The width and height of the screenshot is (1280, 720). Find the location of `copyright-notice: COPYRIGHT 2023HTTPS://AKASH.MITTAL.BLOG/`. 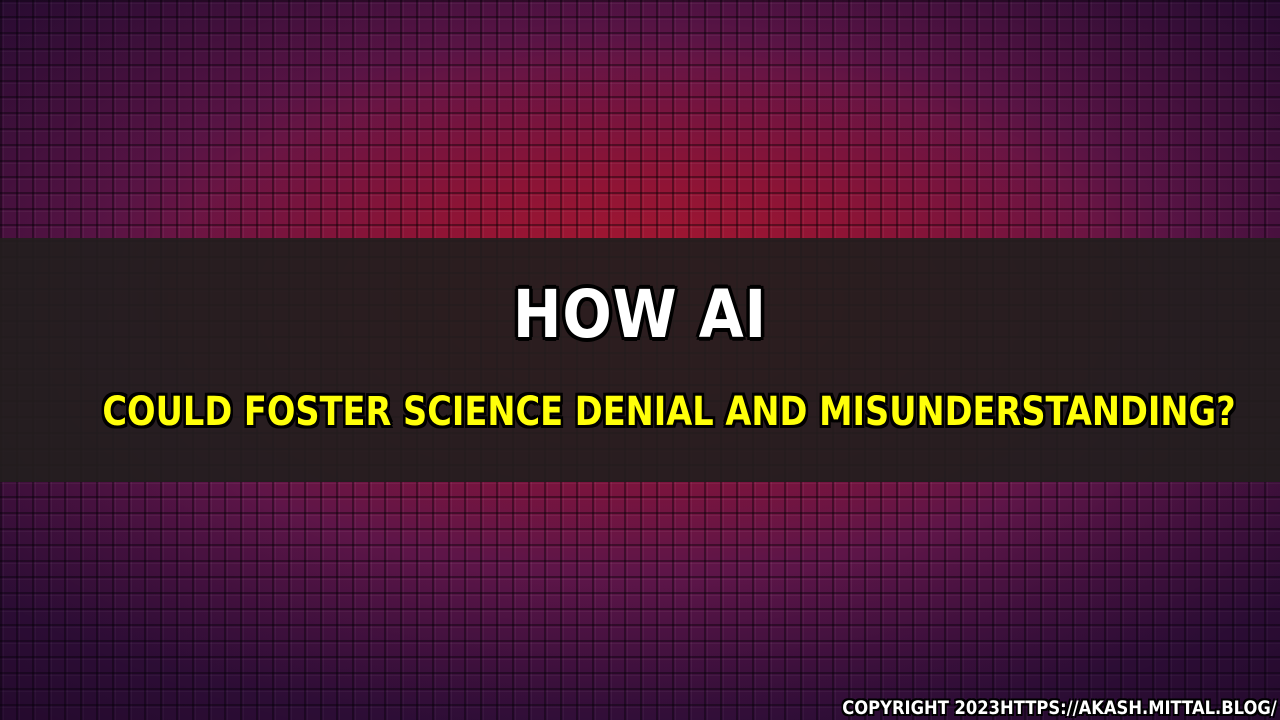

copyright-notice: COPYRIGHT 2023HTTPS://AKASH.MITTAL.BLOG/ is located at coordinates (1059, 708).